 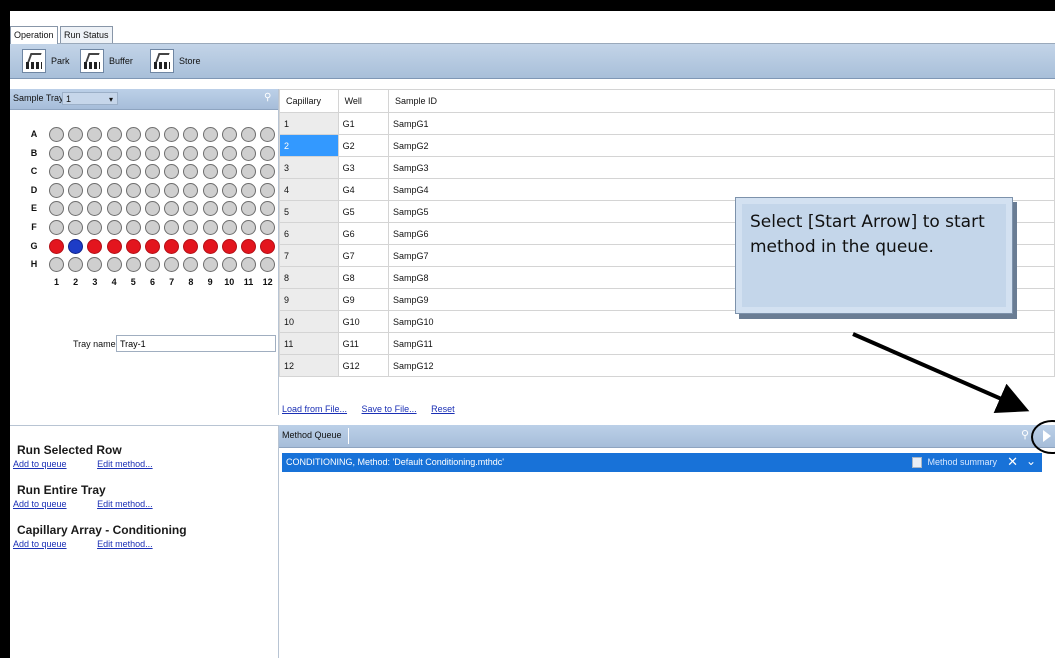 I want to click on well-f12, so click(x=268, y=227).